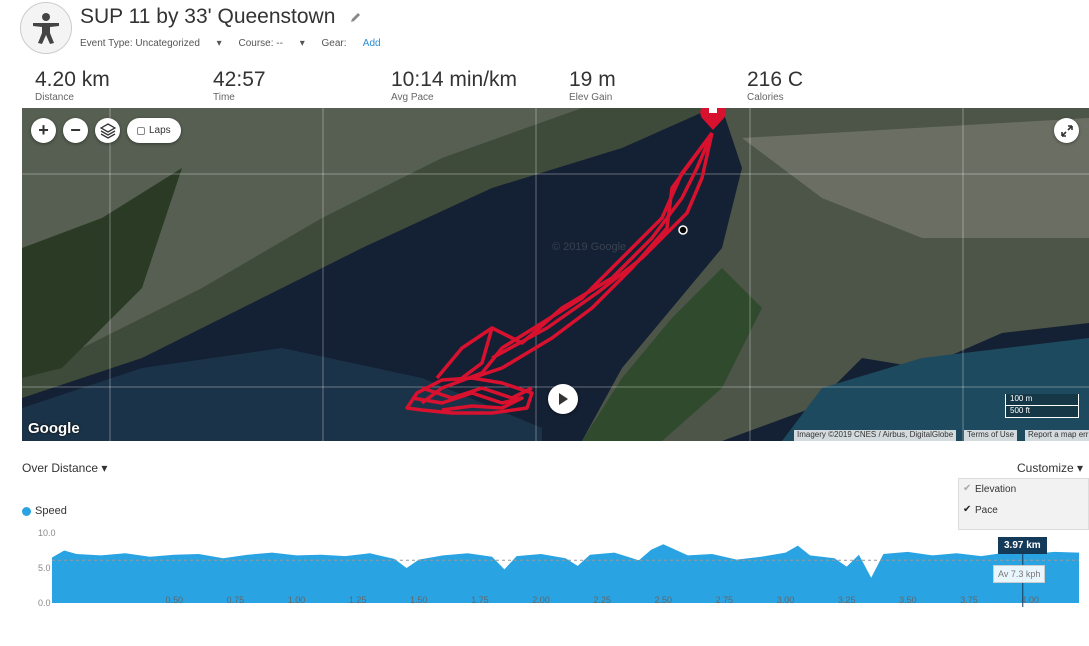 The height and width of the screenshot is (646, 1089). Describe the element at coordinates (592, 79) in the screenshot. I see `stat-value: 19 m` at that location.